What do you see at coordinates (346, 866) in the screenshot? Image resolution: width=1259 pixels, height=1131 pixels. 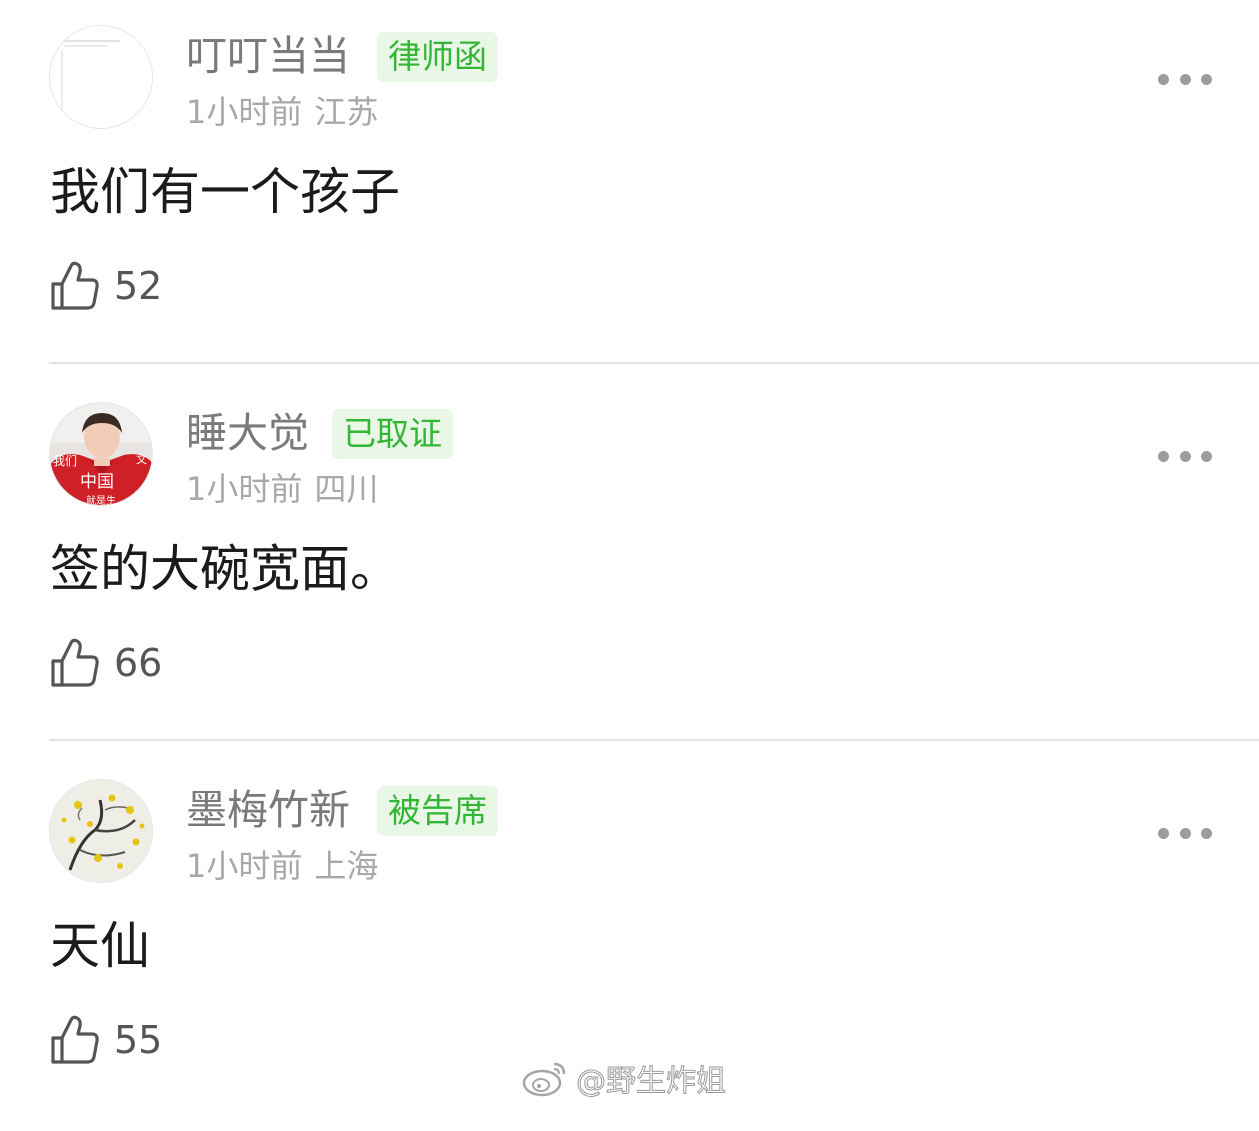 I see `comment-location: 上海` at bounding box center [346, 866].